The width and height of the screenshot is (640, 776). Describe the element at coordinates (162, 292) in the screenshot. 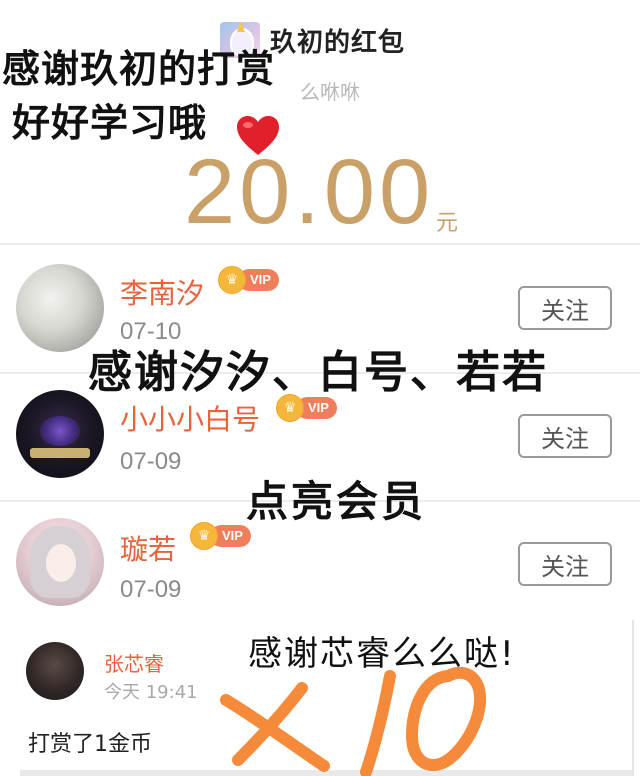

I see `row-username: 李南汐` at that location.